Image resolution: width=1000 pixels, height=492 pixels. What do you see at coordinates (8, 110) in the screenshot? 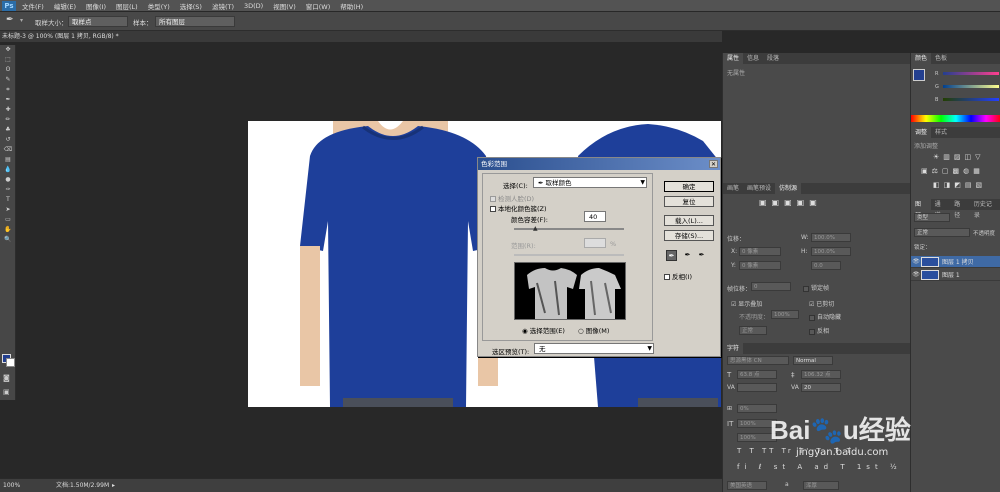
I see `healing-icon: ✚` at bounding box center [8, 110].